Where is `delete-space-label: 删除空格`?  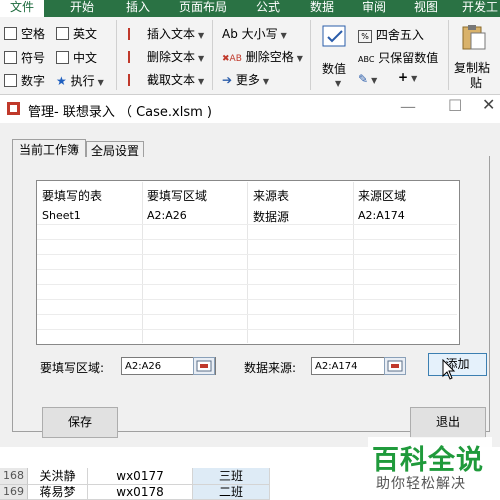
delete-space-label: 删除空格 is located at coordinates (269, 57).